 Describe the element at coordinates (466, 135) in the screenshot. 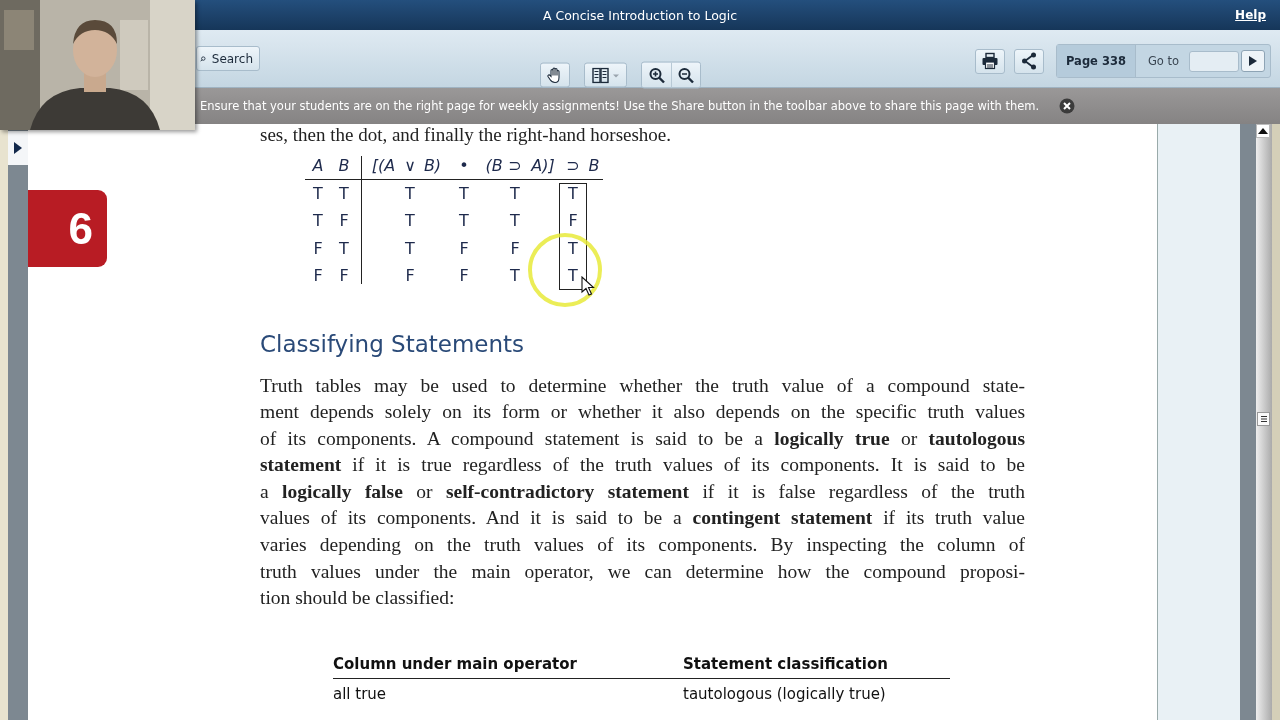

I see `body-text: ses, then the dot, and finally the right-hand horseshoe.` at that location.